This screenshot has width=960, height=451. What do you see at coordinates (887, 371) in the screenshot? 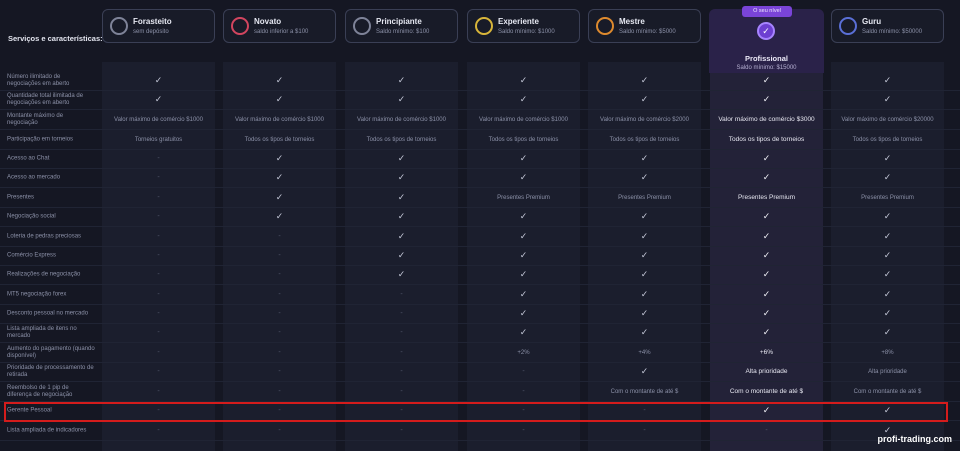
I see `table-cell: Alta prioridade` at bounding box center [887, 371].